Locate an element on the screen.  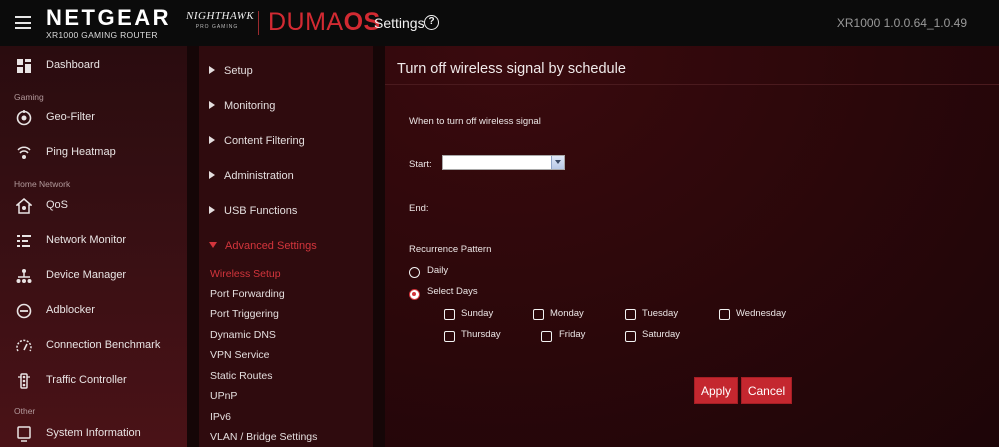
subnav-link-dynamic-dns: Dynamic DNS is located at coordinates (243, 335).